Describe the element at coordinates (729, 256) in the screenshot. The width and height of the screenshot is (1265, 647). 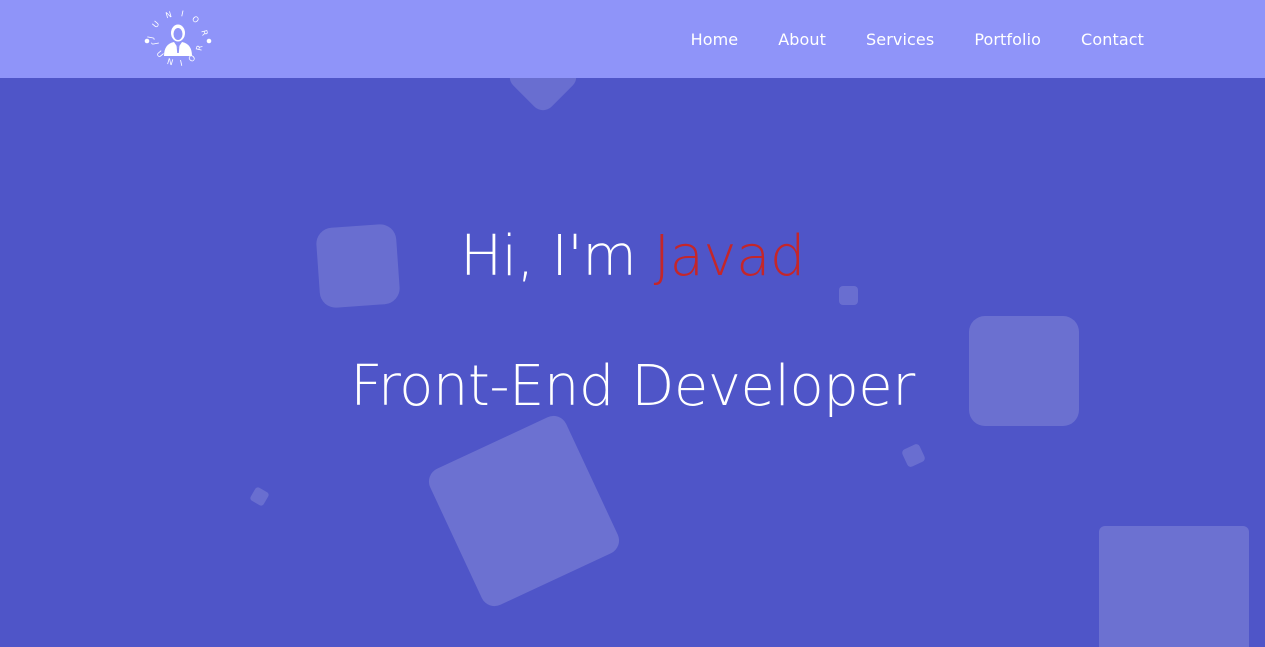
I see `hero-name: Javad` at that location.